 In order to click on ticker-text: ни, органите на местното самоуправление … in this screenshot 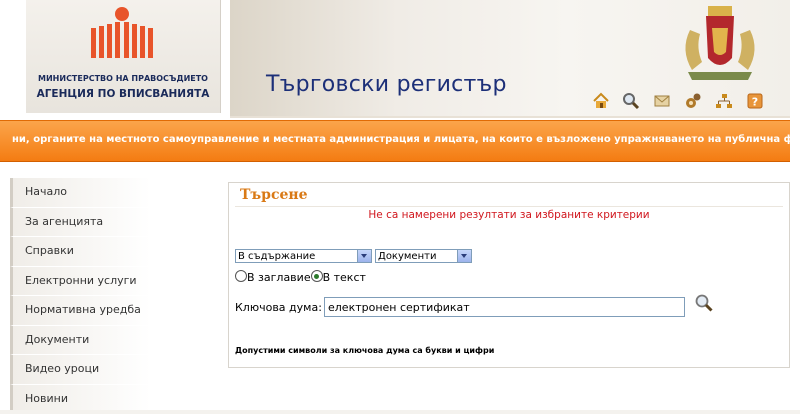, I will do `click(401, 139)`.